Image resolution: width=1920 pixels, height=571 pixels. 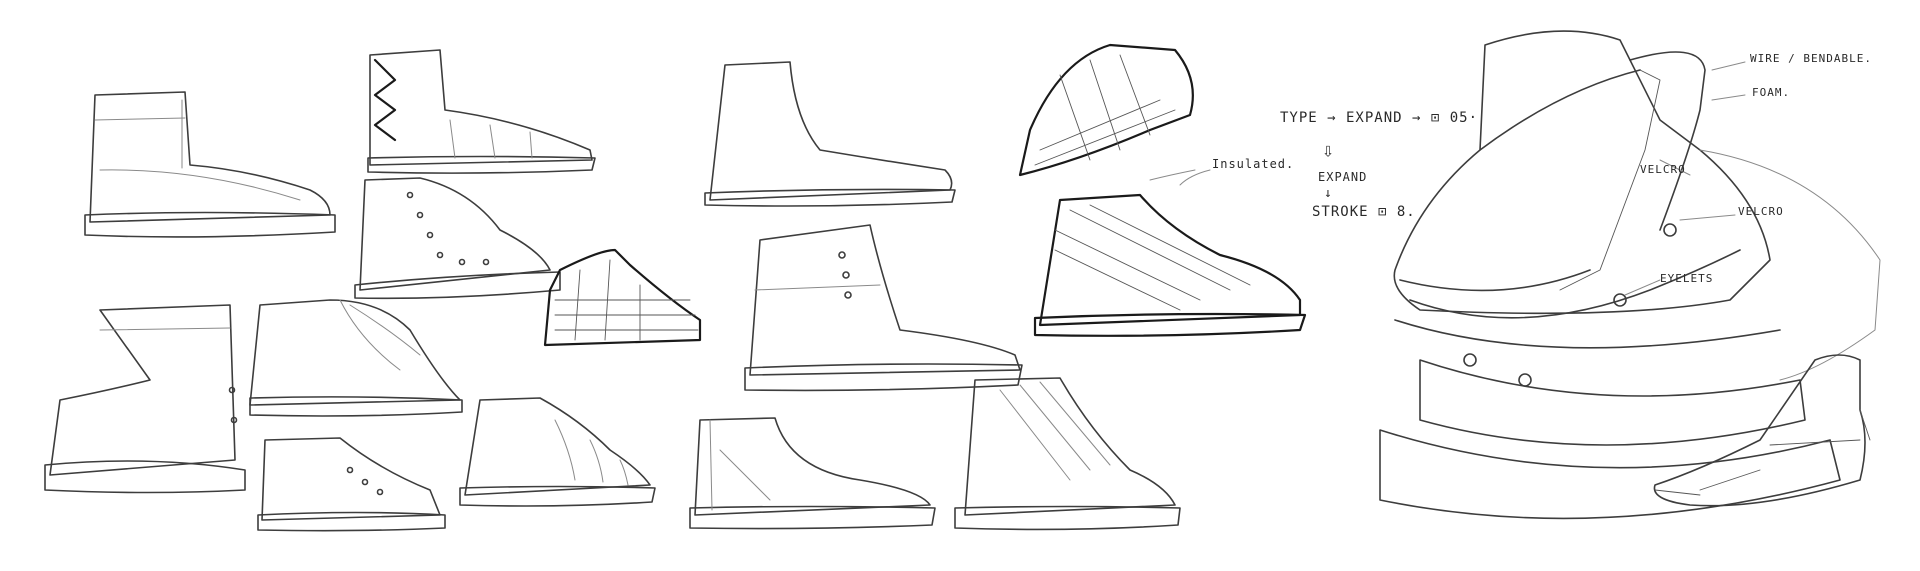 What do you see at coordinates (1761, 211) in the screenshot?
I see `velcro-note-b: VELCRO` at bounding box center [1761, 211].